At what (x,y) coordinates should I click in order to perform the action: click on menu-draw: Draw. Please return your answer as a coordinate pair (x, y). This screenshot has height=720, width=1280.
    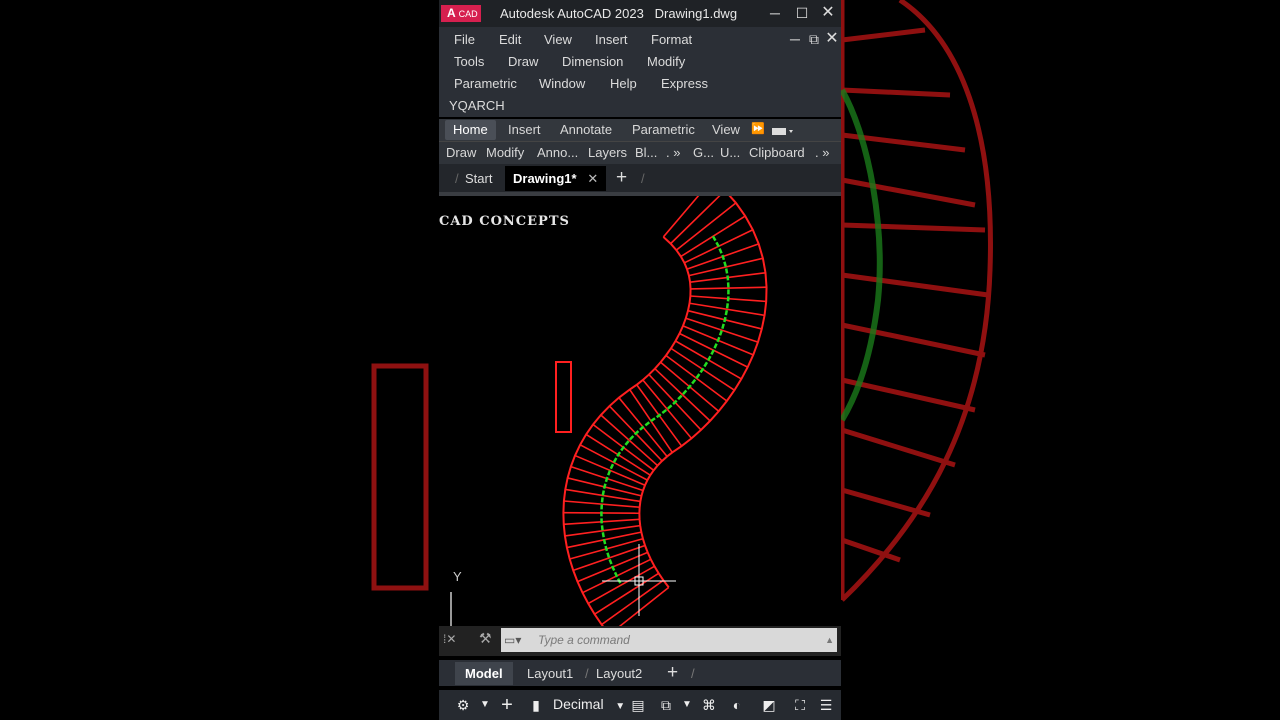
    Looking at the image, I should click on (523, 61).